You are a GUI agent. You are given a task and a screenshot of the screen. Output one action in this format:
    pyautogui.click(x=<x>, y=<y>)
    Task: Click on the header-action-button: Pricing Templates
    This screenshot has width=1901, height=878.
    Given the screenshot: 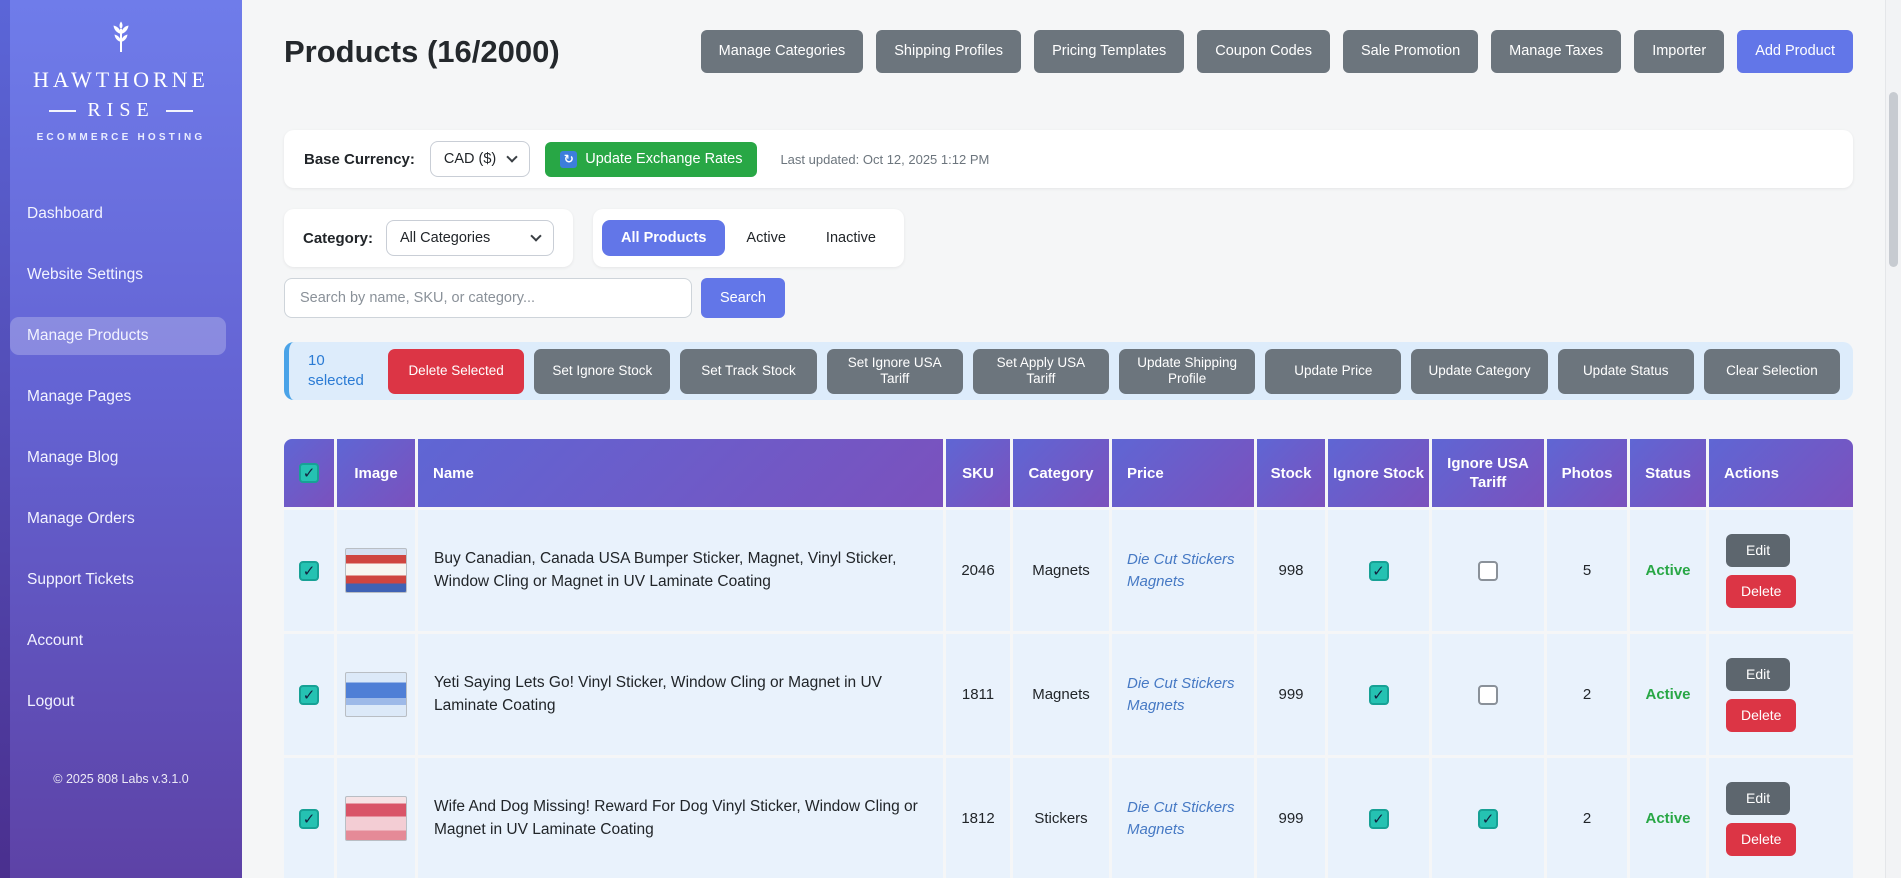 What is the action you would take?
    pyautogui.click(x=1109, y=52)
    